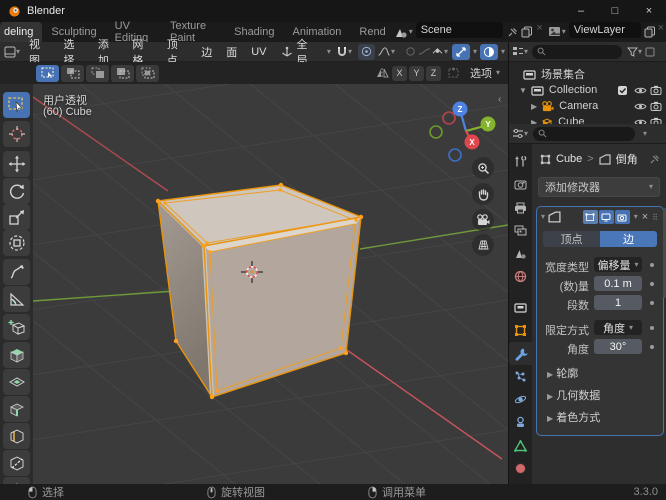  I want to click on tool-rotate, so click(16, 191).